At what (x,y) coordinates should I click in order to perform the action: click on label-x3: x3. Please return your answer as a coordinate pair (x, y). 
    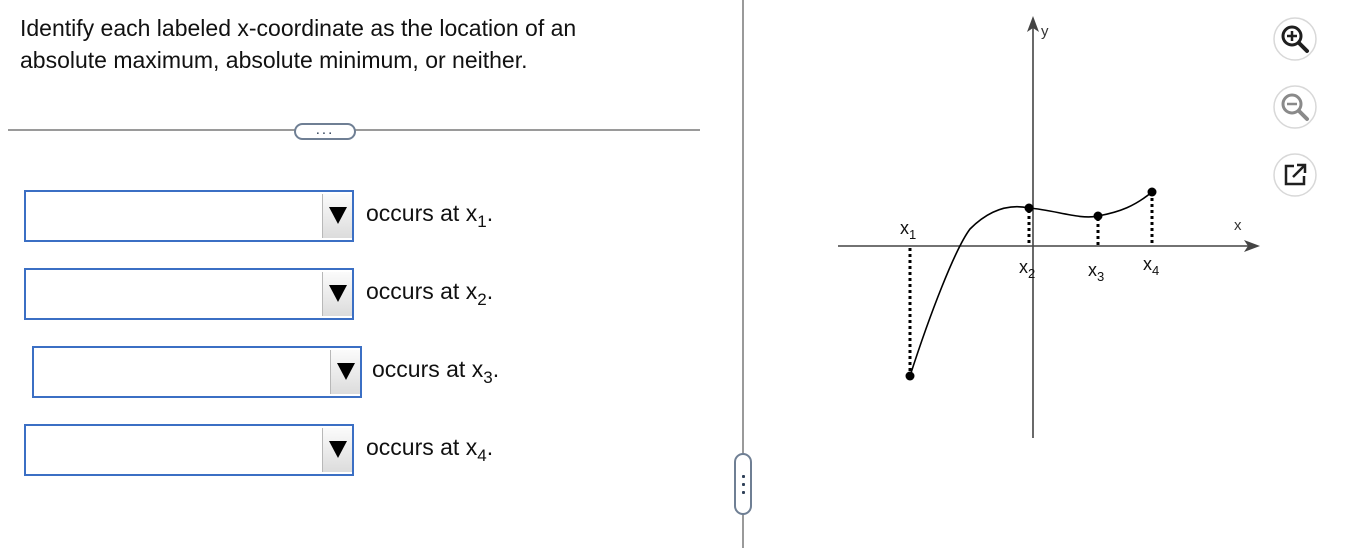
    Looking at the image, I should click on (1096, 272).